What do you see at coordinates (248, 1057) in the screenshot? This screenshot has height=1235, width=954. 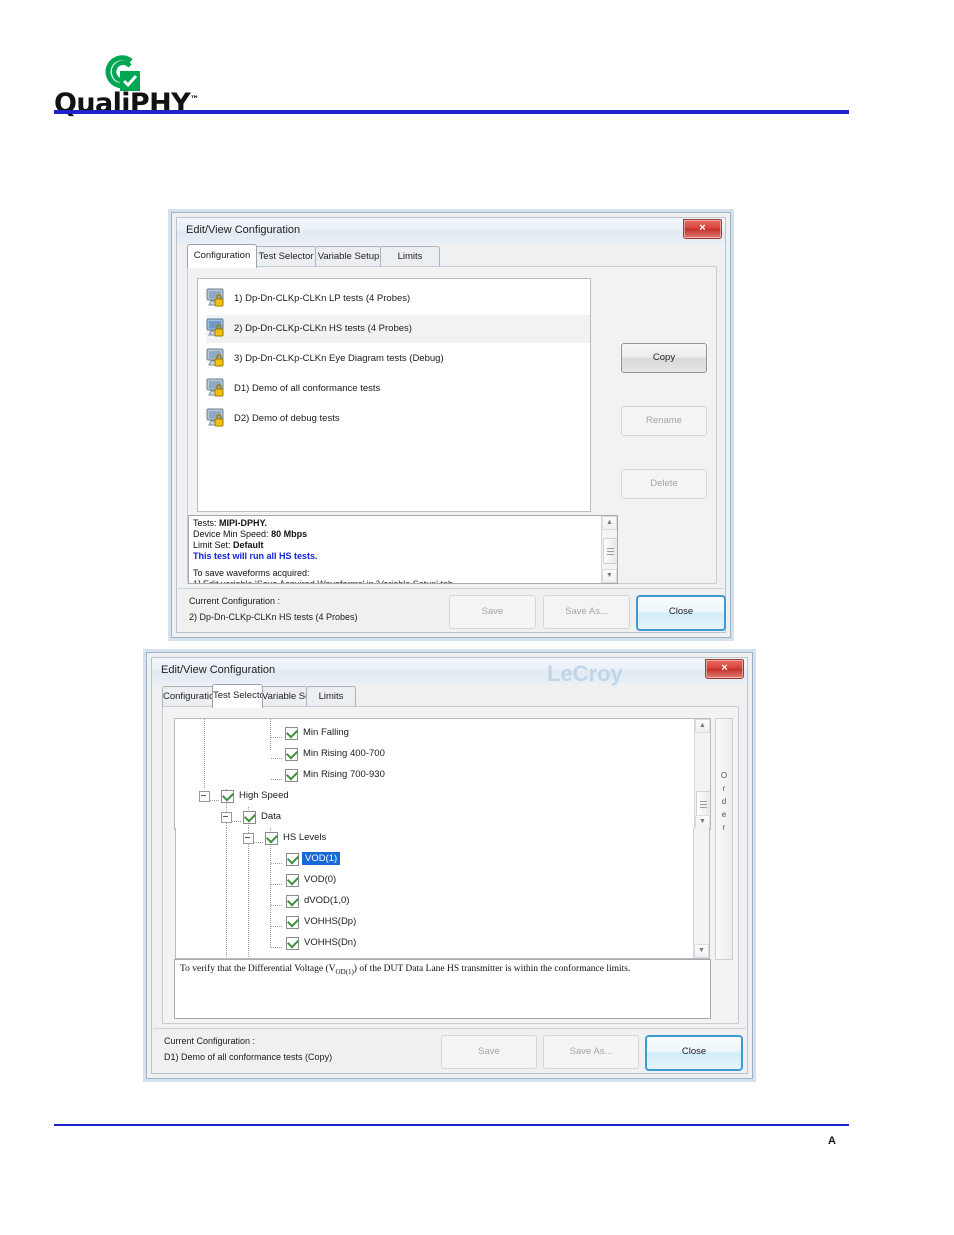 I see `dialog2-current-config-value: D1) Demo of all conformance tests (Copy)` at bounding box center [248, 1057].